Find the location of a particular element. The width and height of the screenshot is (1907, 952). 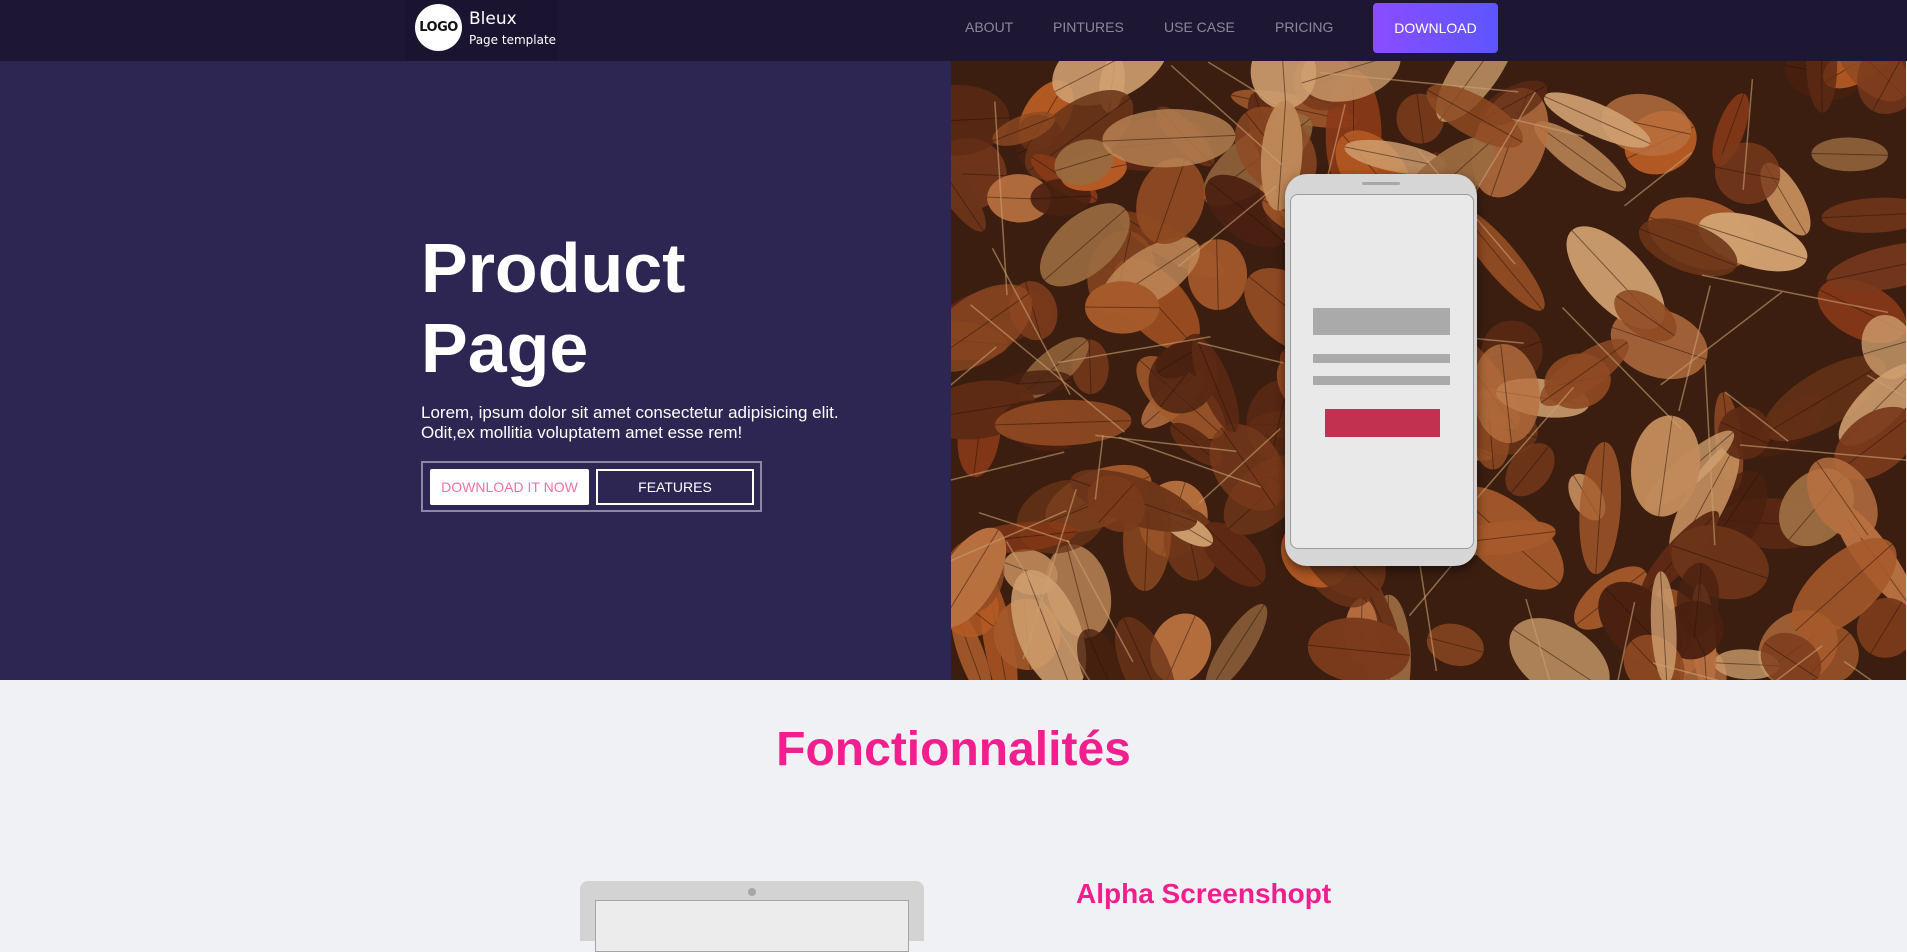

phone-screen is located at coordinates (1382, 371).